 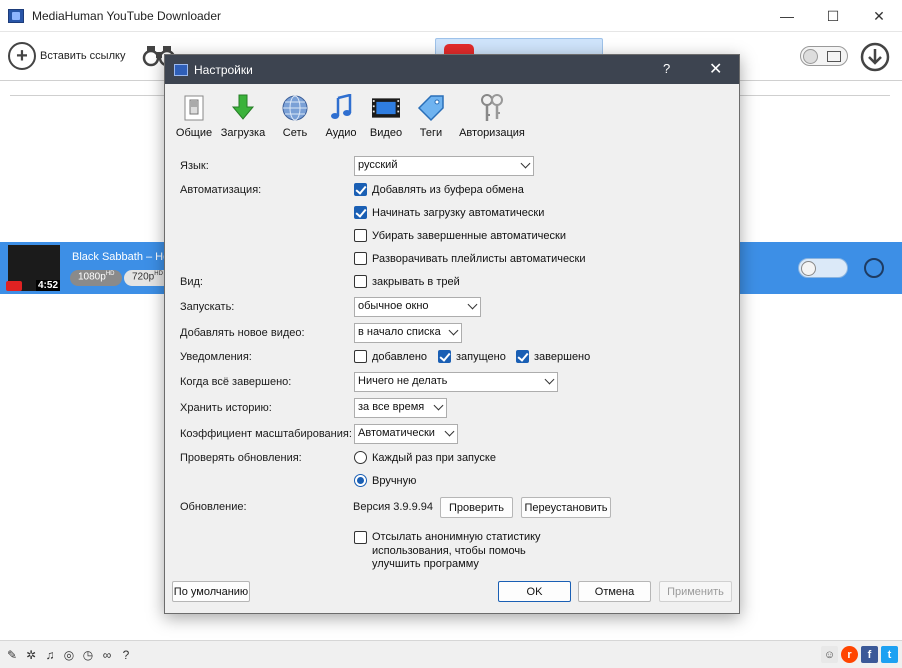 I want to click on video-duration: 4:52, so click(x=47, y=285).